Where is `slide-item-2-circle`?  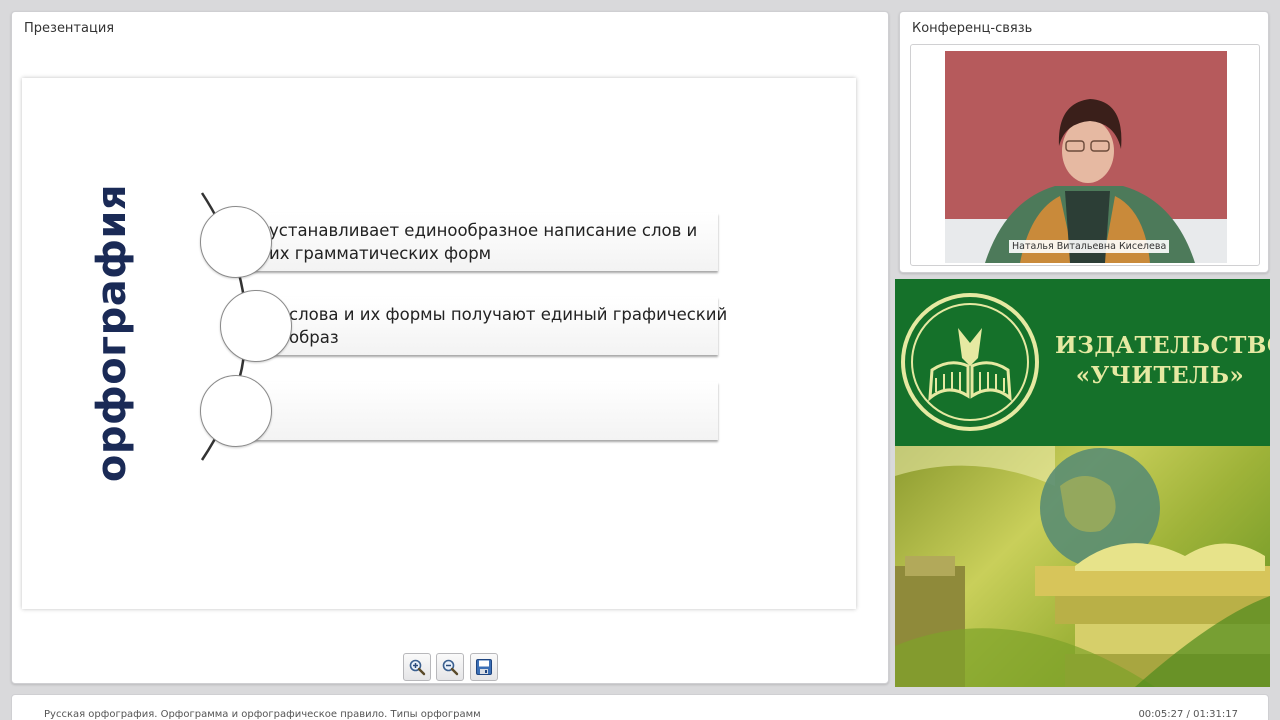 slide-item-2-circle is located at coordinates (256, 326).